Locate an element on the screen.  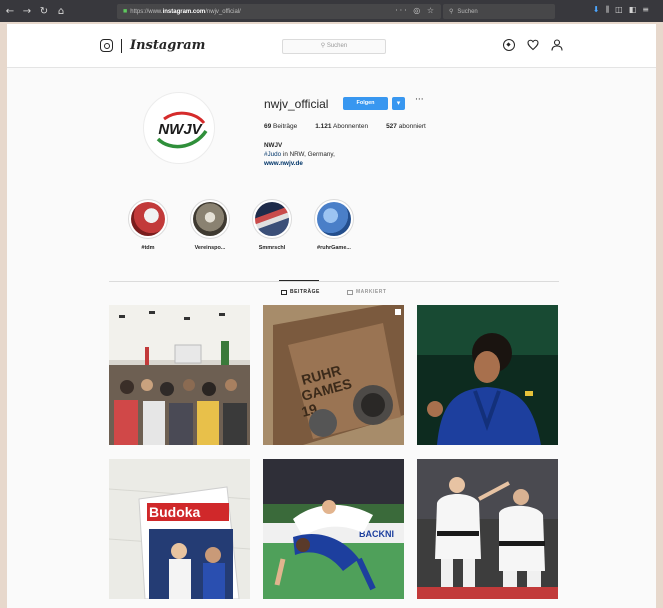
grid-icon is located at coordinates (284, 292).